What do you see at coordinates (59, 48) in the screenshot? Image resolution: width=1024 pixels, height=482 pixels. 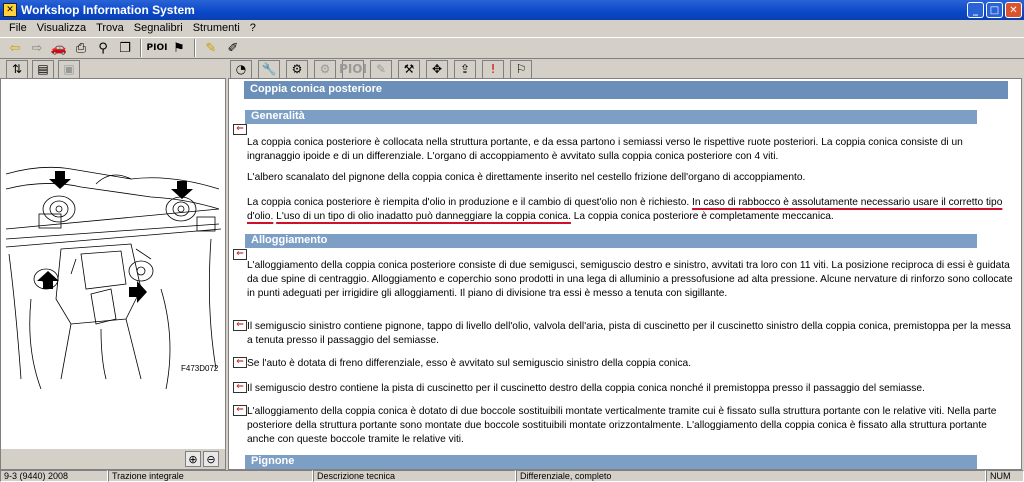 I see `car-icon: 🚗` at bounding box center [59, 48].